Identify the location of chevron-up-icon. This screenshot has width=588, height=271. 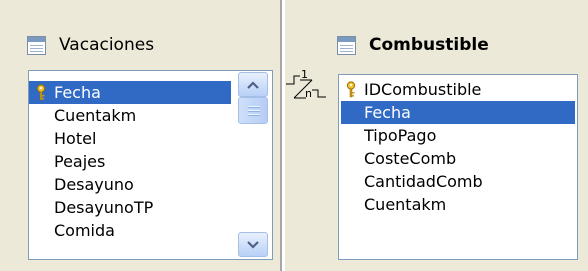
(253, 84).